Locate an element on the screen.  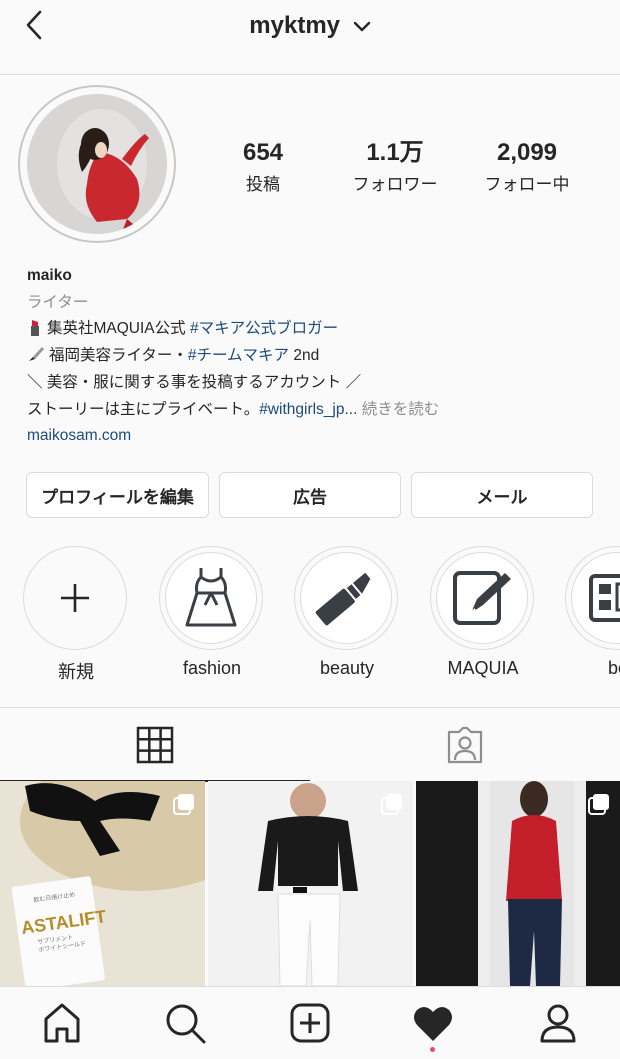
chevron-down-icon is located at coordinates (361, 26).